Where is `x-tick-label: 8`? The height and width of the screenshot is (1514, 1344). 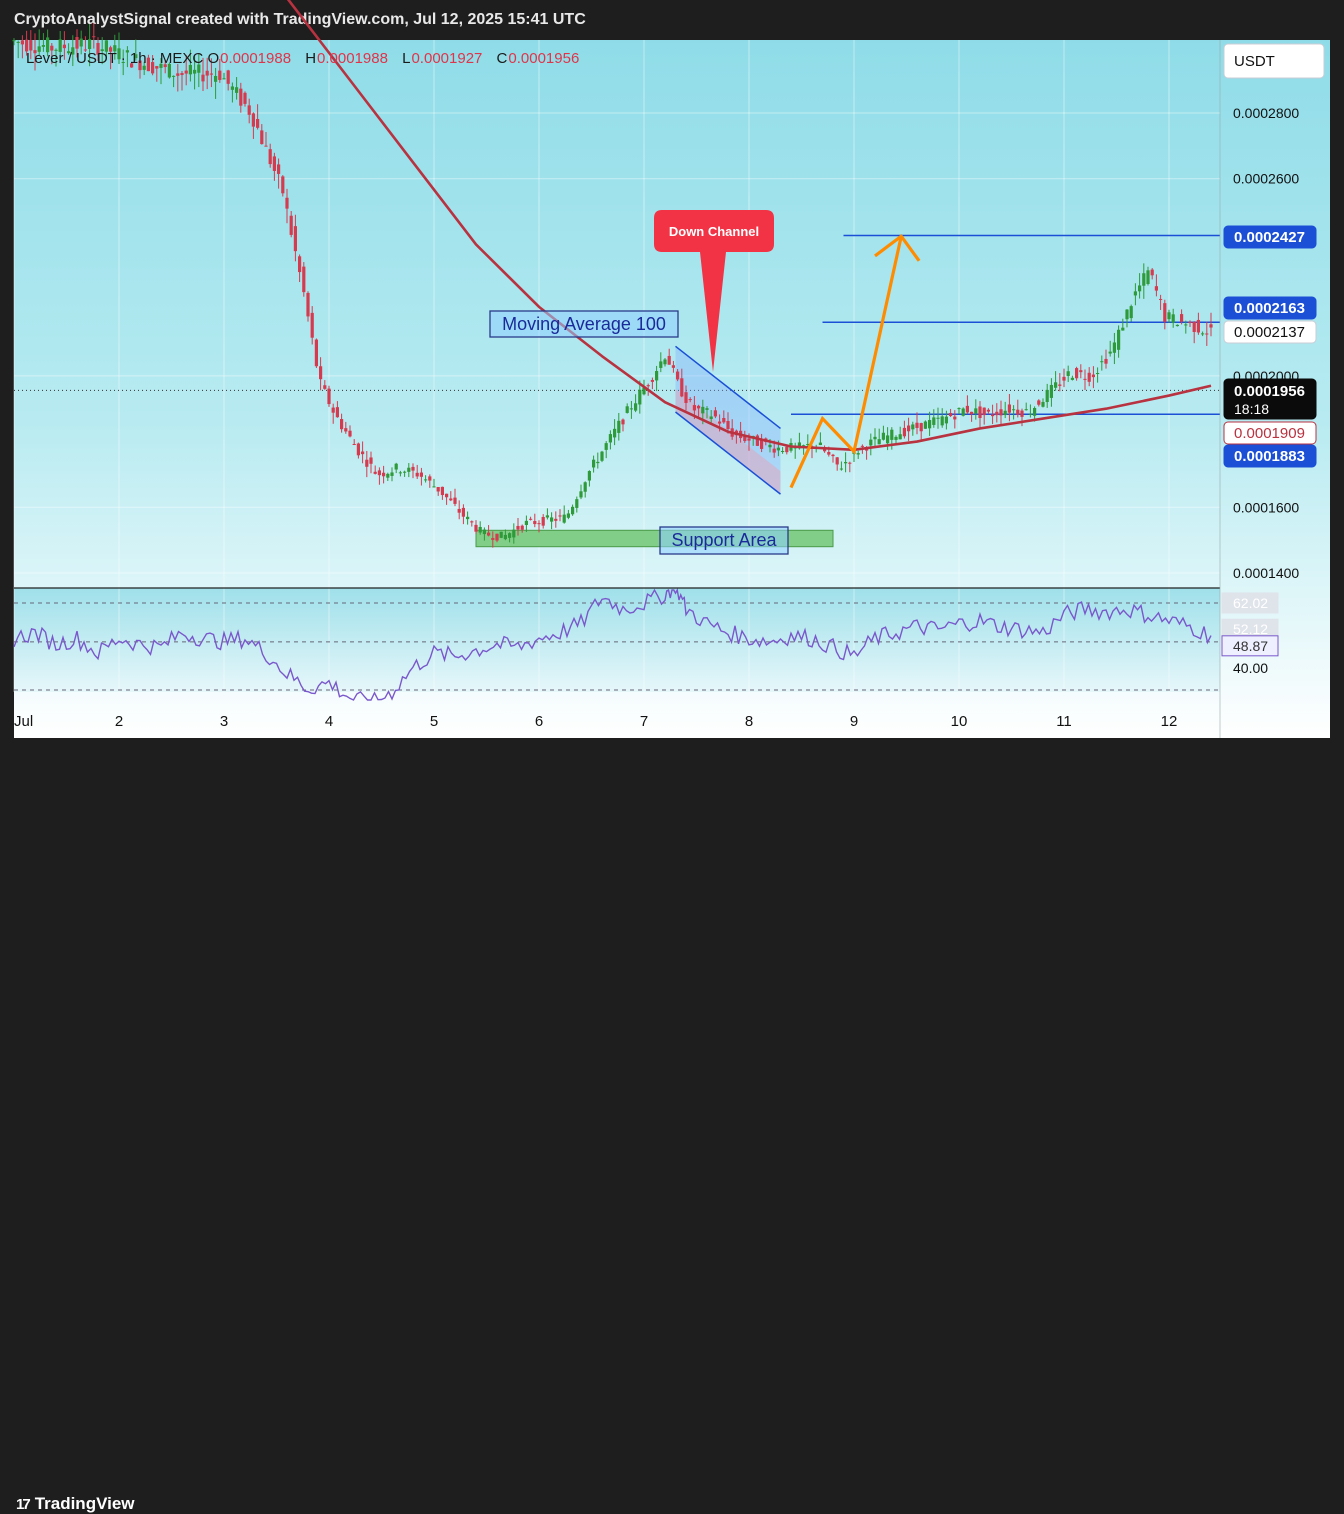 x-tick-label: 8 is located at coordinates (749, 721).